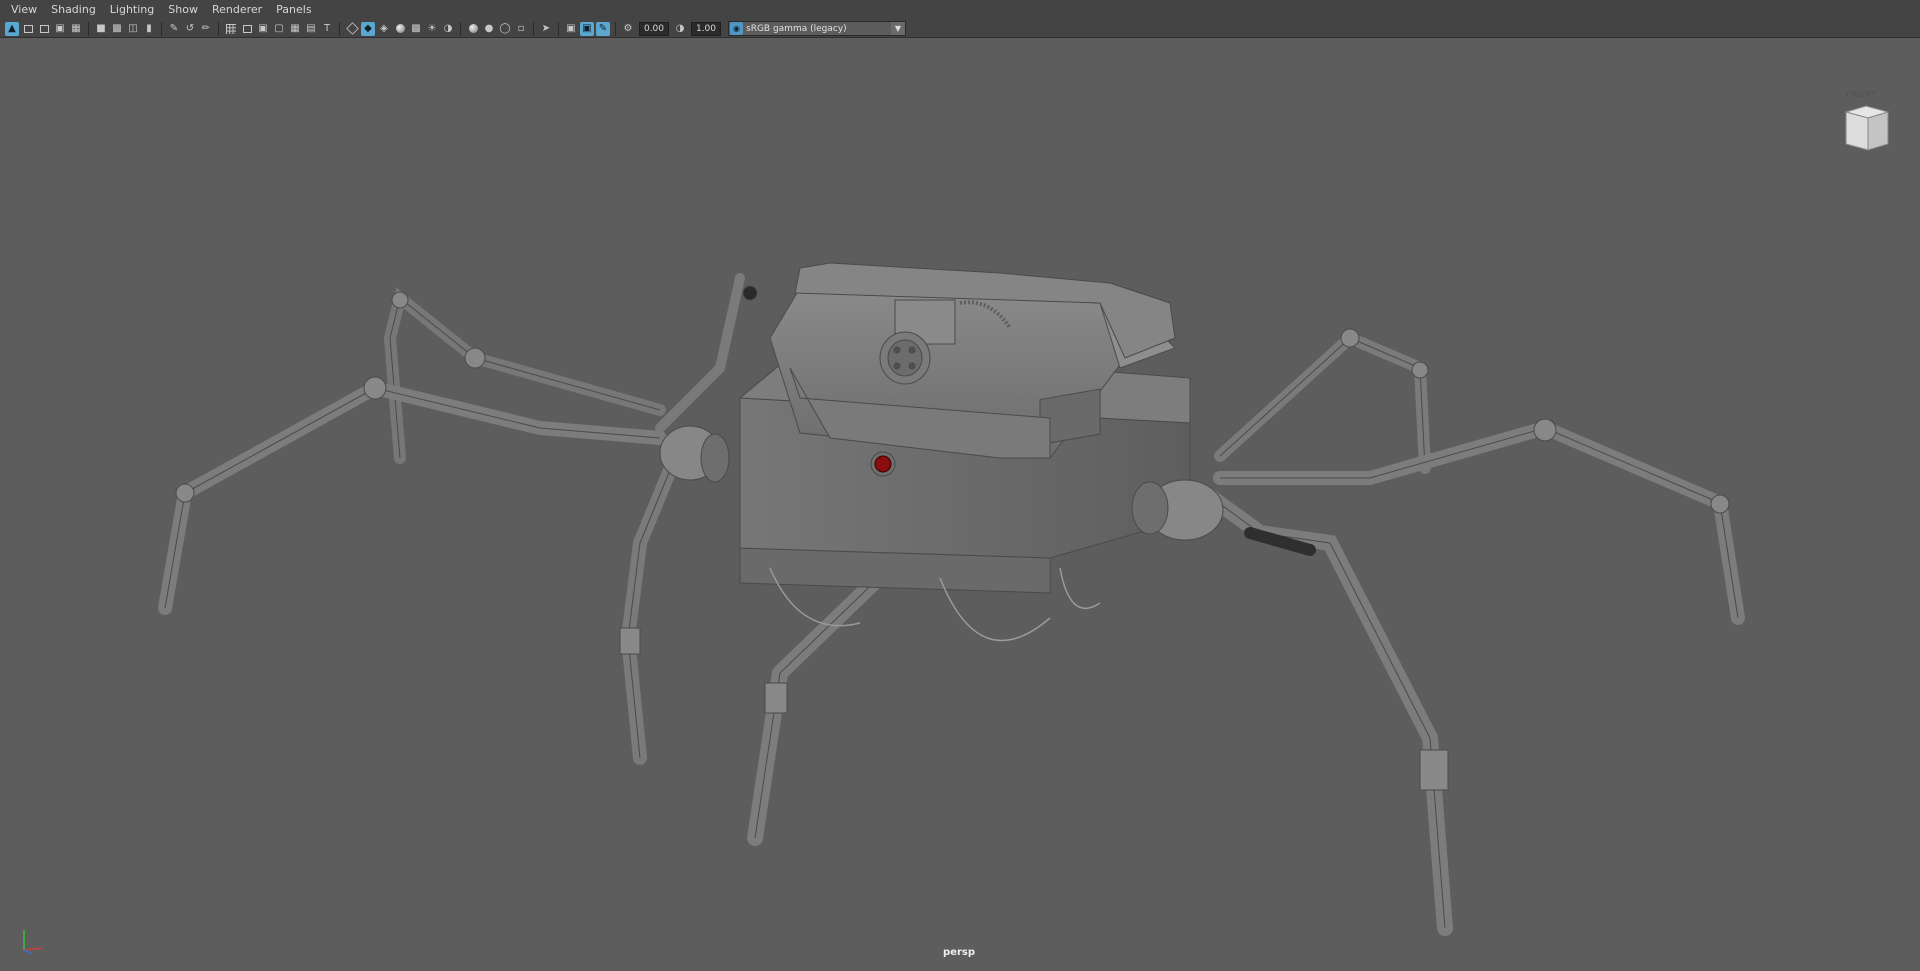 The width and height of the screenshot is (1920, 971). I want to click on xray-icon, so click(400, 29).